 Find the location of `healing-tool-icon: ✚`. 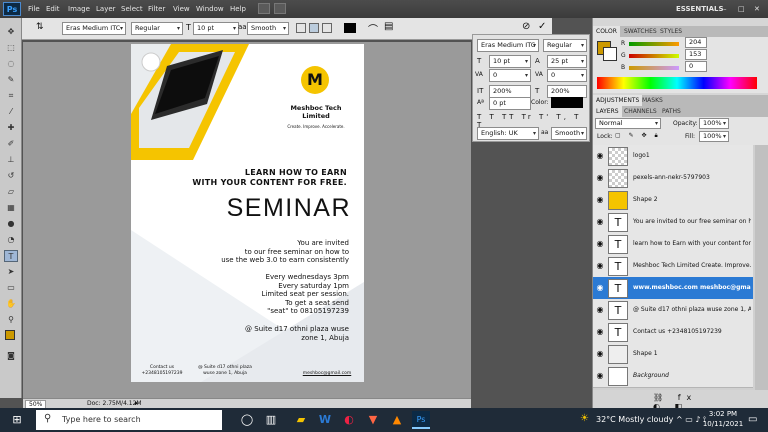

healing-tool-icon: ✚ is located at coordinates (11, 128).